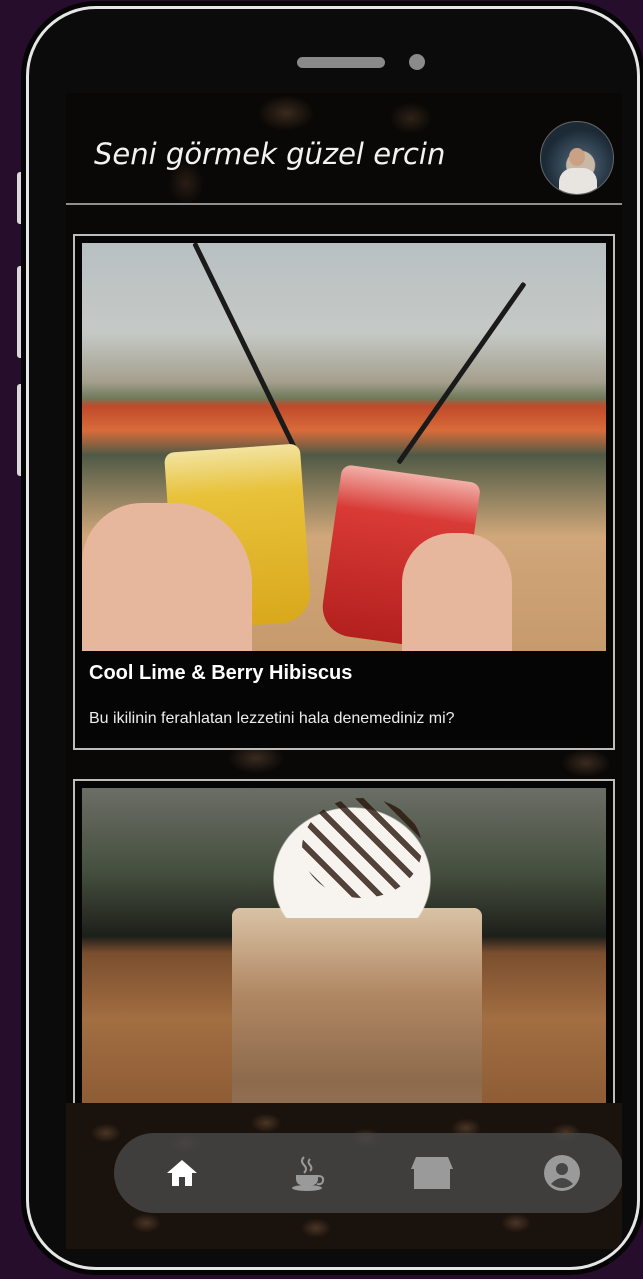 Image resolution: width=643 pixels, height=1279 pixels. I want to click on nav-home, so click(182, 1173).